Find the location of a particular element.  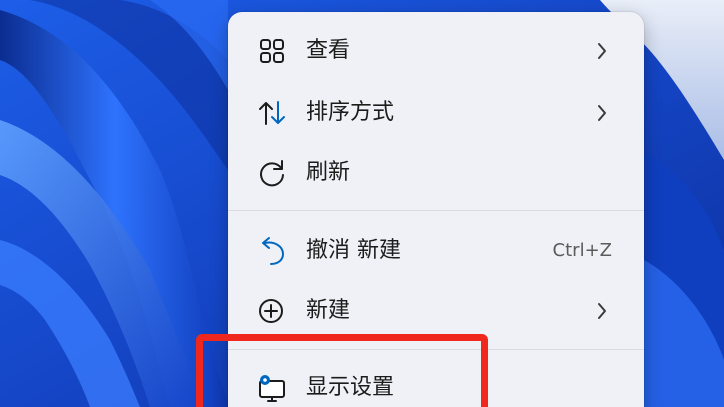

undo-icon is located at coordinates (273, 251).